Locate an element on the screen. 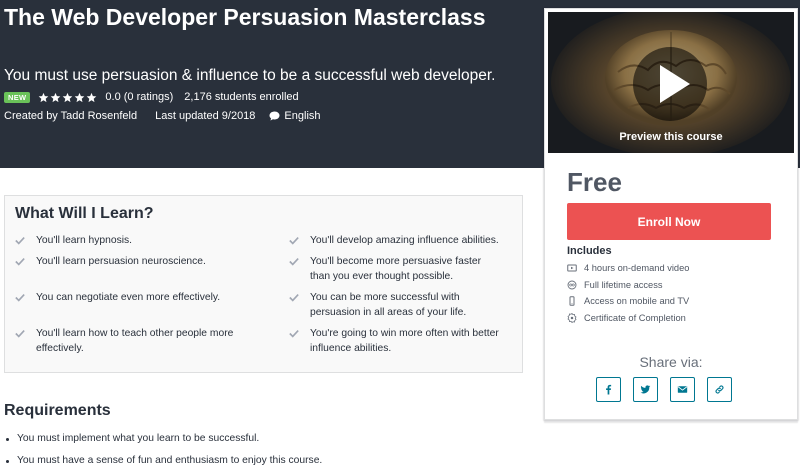 The height and width of the screenshot is (473, 800). includes-item: Full lifetime access is located at coordinates (628, 285).